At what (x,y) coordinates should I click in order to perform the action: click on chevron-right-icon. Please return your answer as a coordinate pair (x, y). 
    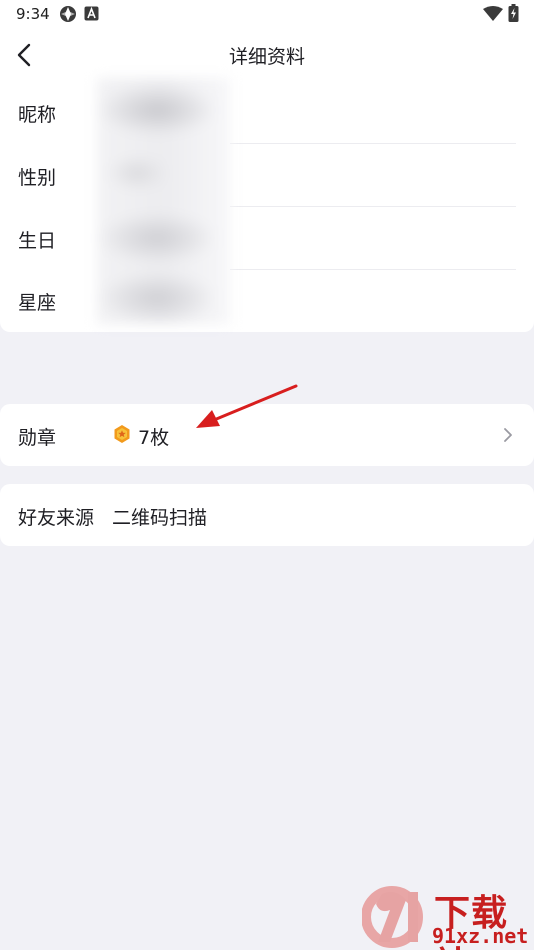
    Looking at the image, I should click on (508, 435).